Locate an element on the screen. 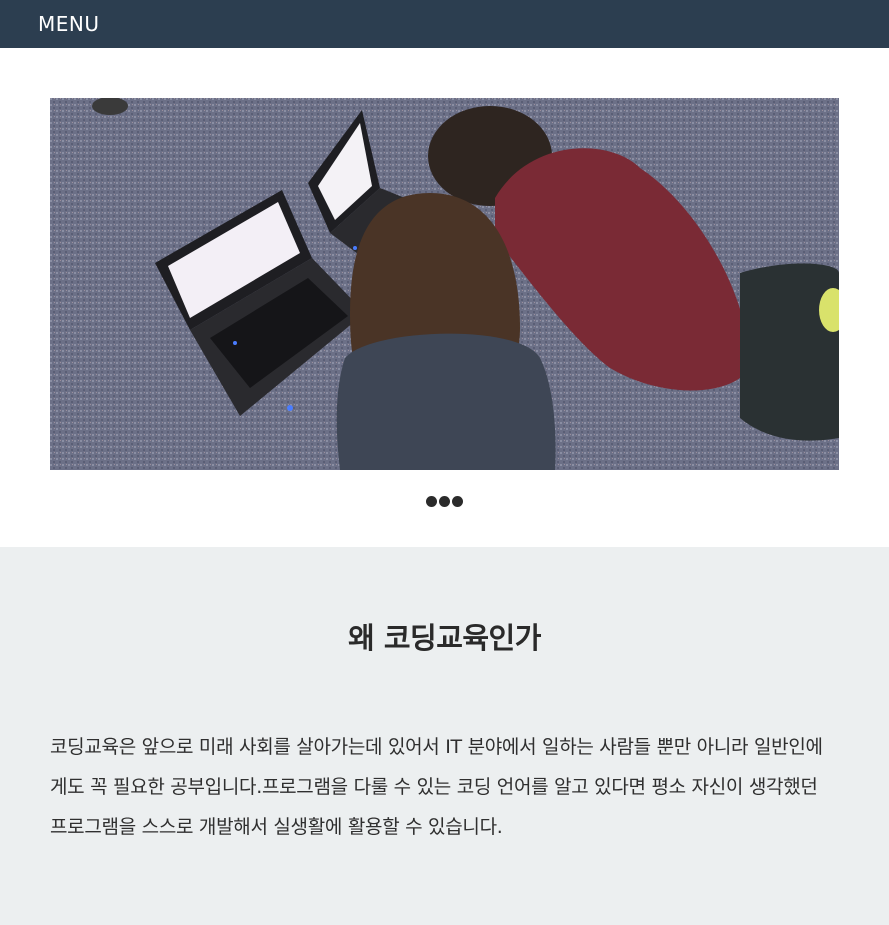  menu-button: MENU is located at coordinates (69, 24).